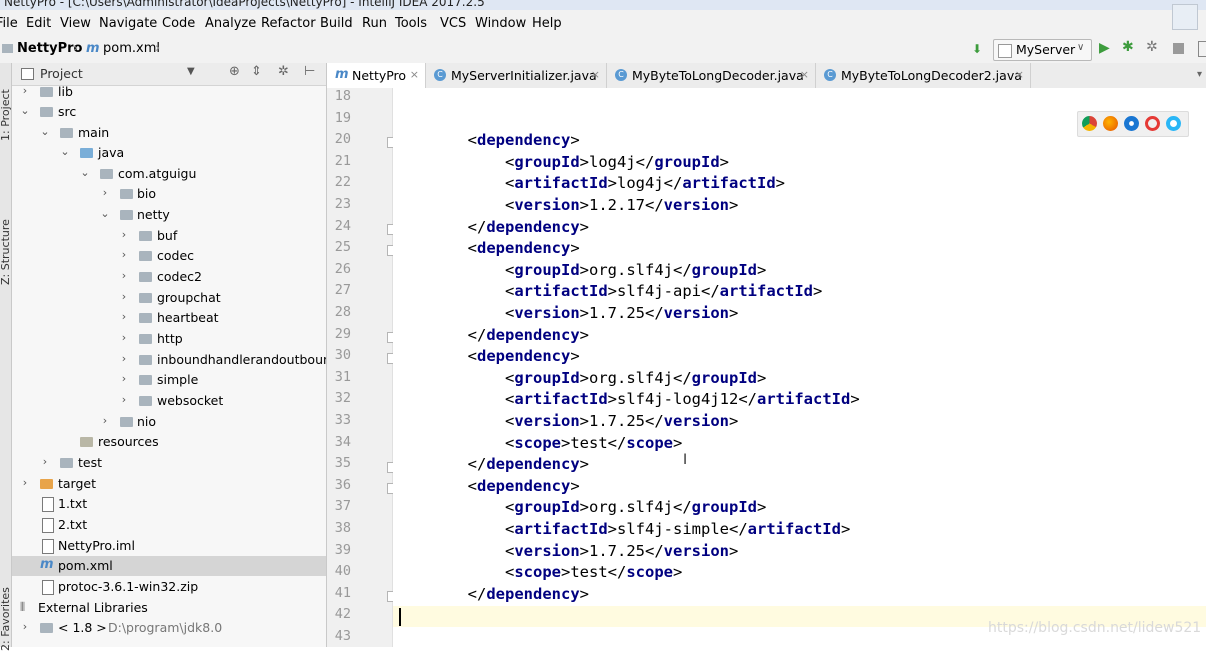 This screenshot has height=651, width=1206. I want to click on chrome-icon, so click(1089, 123).